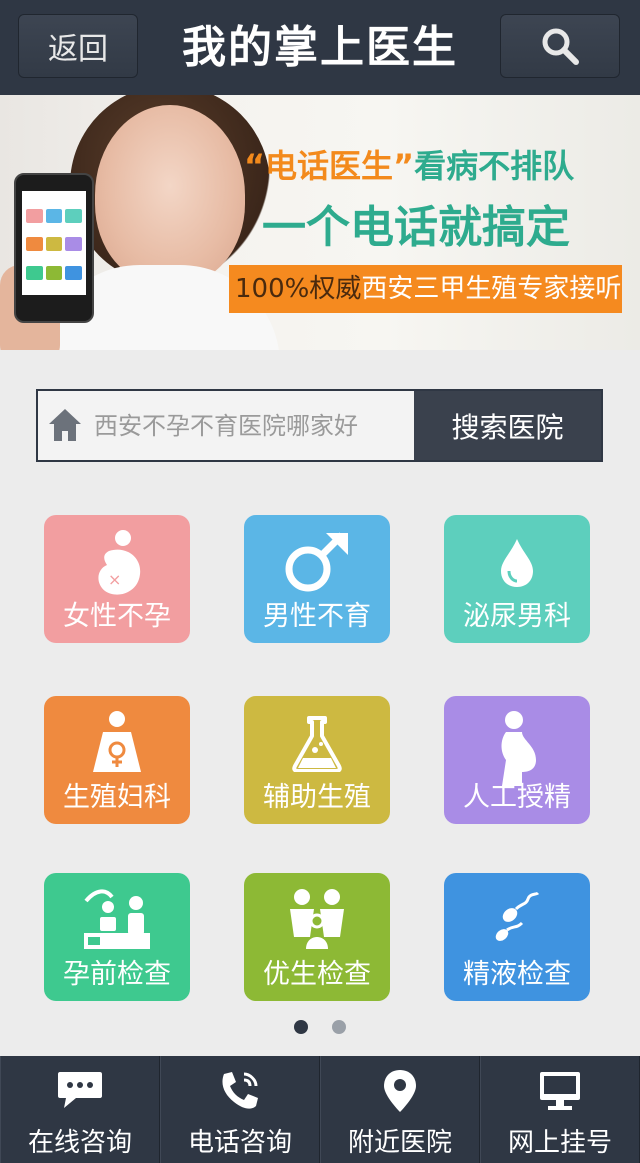 Image resolution: width=640 pixels, height=1163 pixels. I want to click on pregnant-female-icon: ×, so click(119, 562).